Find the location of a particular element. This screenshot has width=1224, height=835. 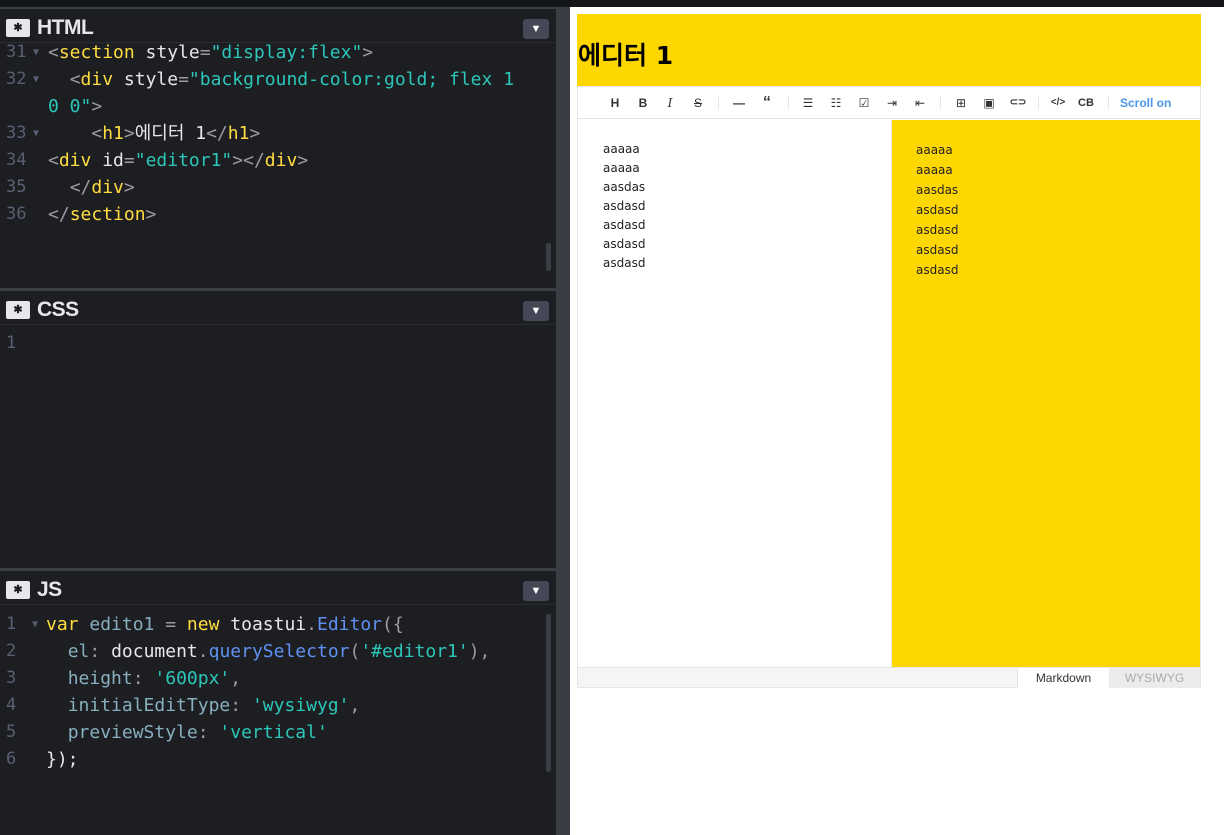

code-icon: </> is located at coordinates (1058, 103).